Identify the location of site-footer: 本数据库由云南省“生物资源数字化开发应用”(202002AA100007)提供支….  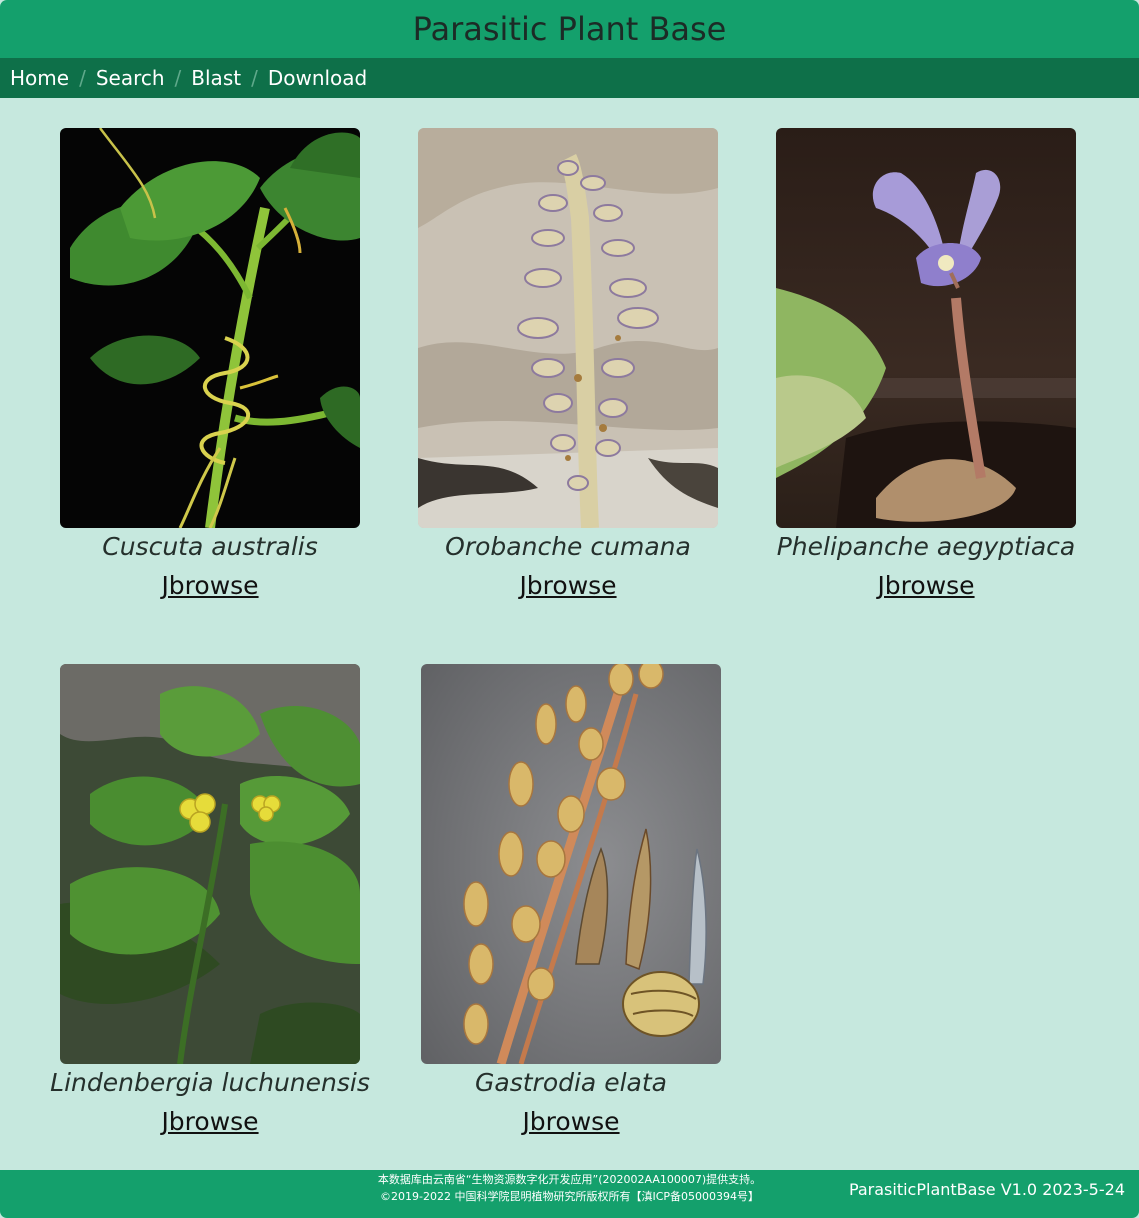
(569, 1194).